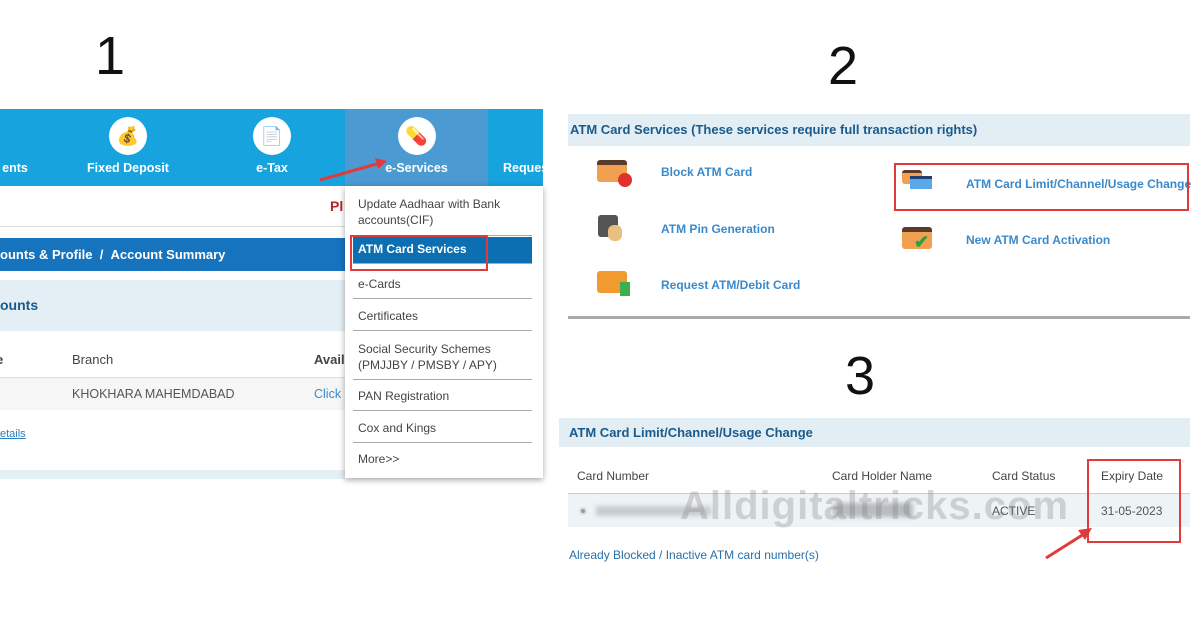  Describe the element at coordinates (442, 429) in the screenshot. I see `menu-item-cox-and-kings: Cox and Kings` at that location.